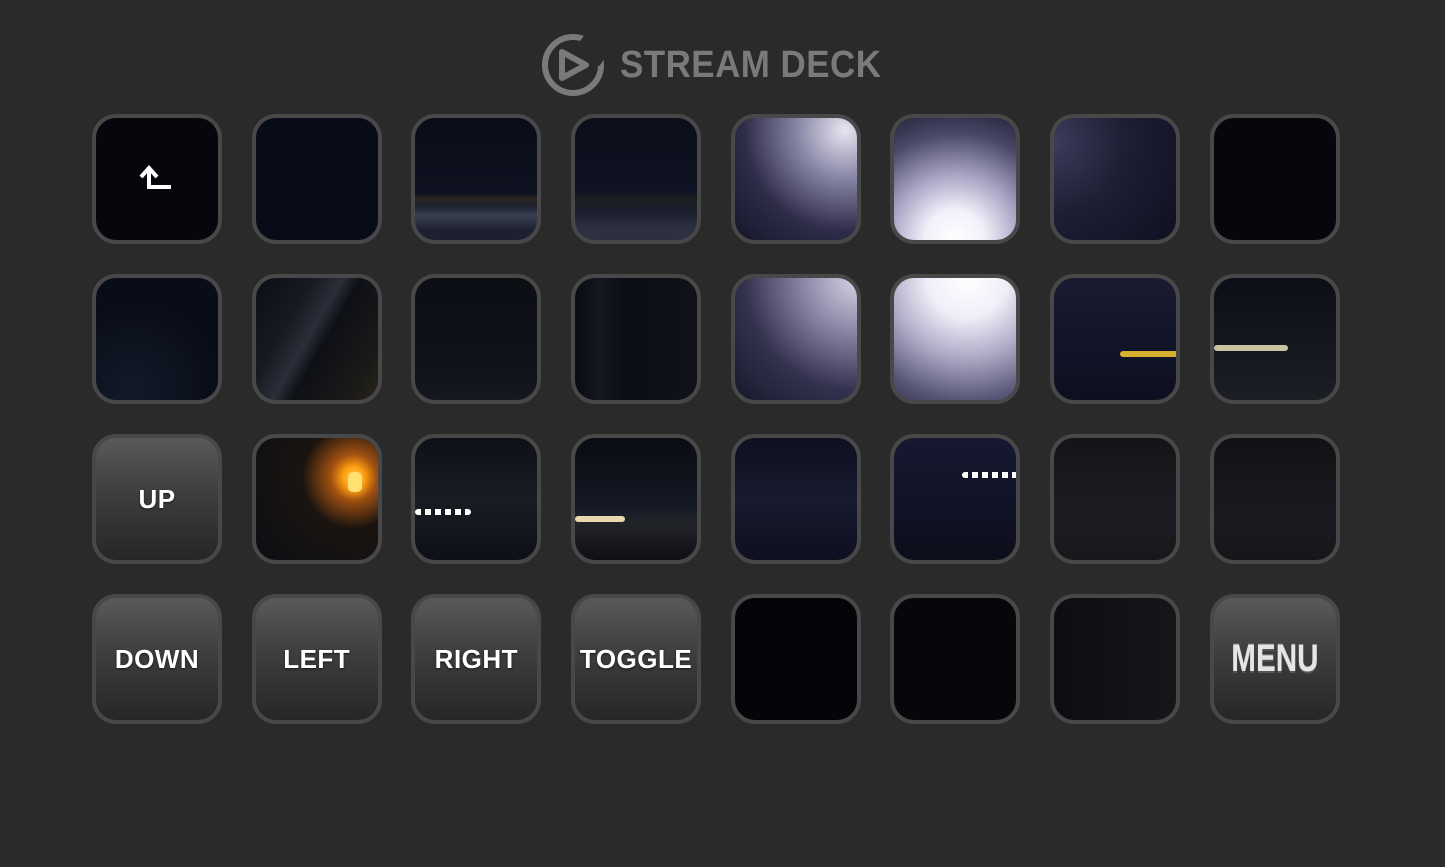 This screenshot has height=867, width=1445. I want to click on left-label: LEFT, so click(317, 658).